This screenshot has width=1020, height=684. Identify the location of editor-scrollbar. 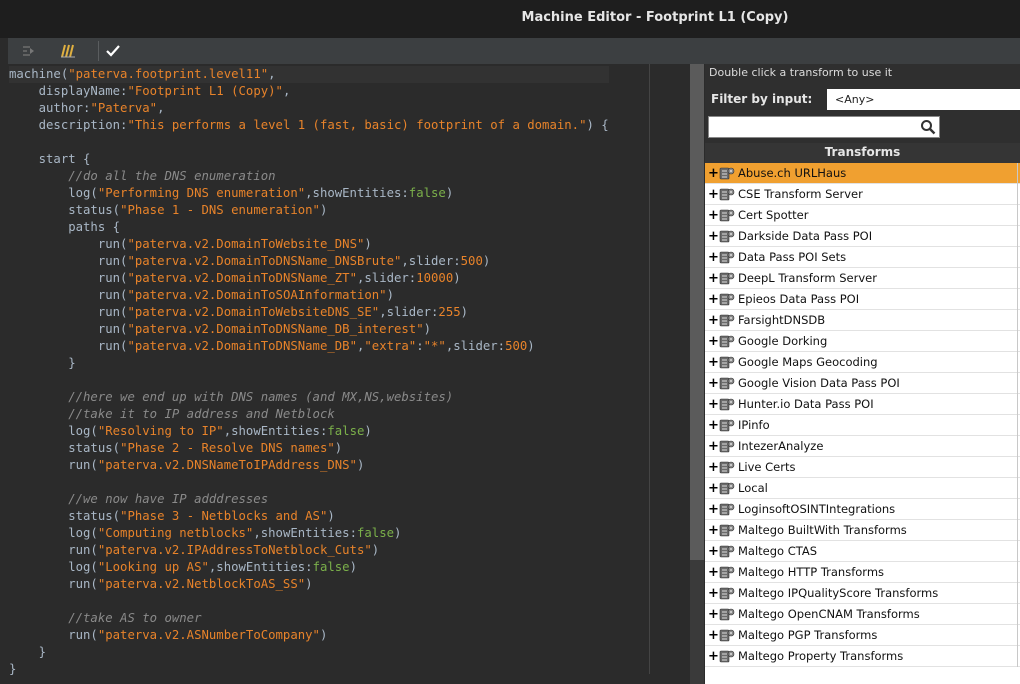
(697, 374).